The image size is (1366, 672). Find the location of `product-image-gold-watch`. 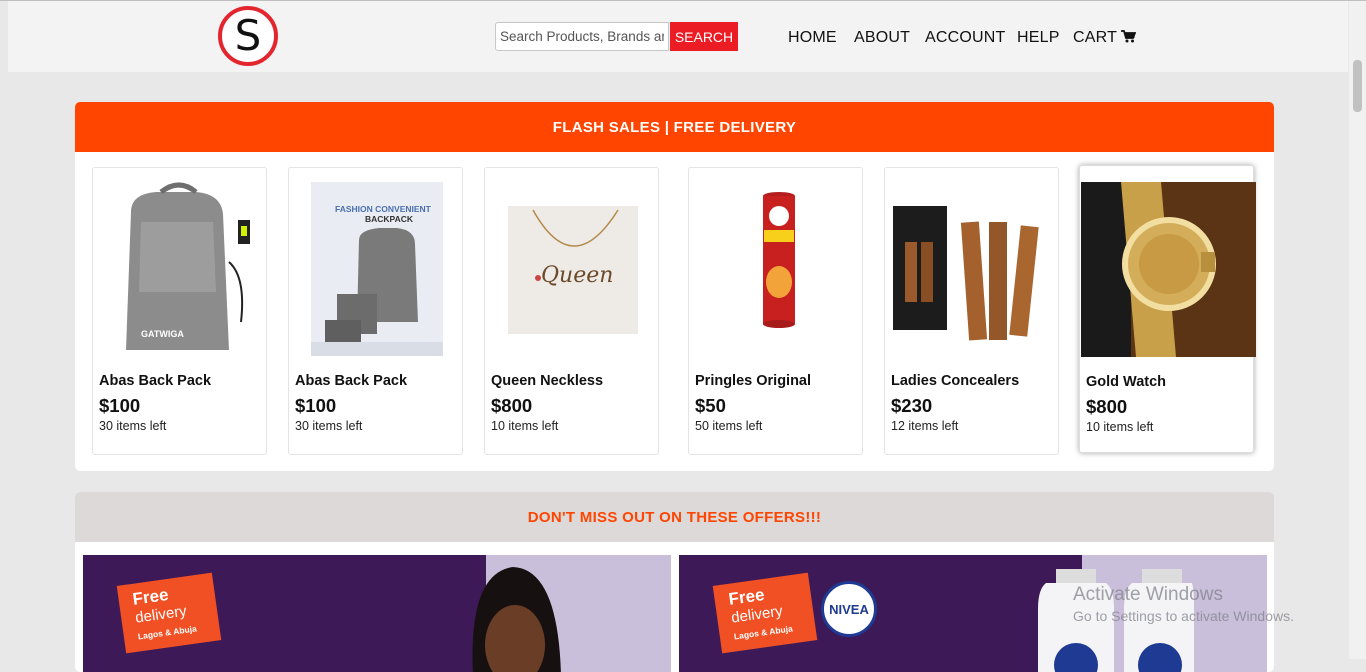

product-image-gold-watch is located at coordinates (1168, 269).